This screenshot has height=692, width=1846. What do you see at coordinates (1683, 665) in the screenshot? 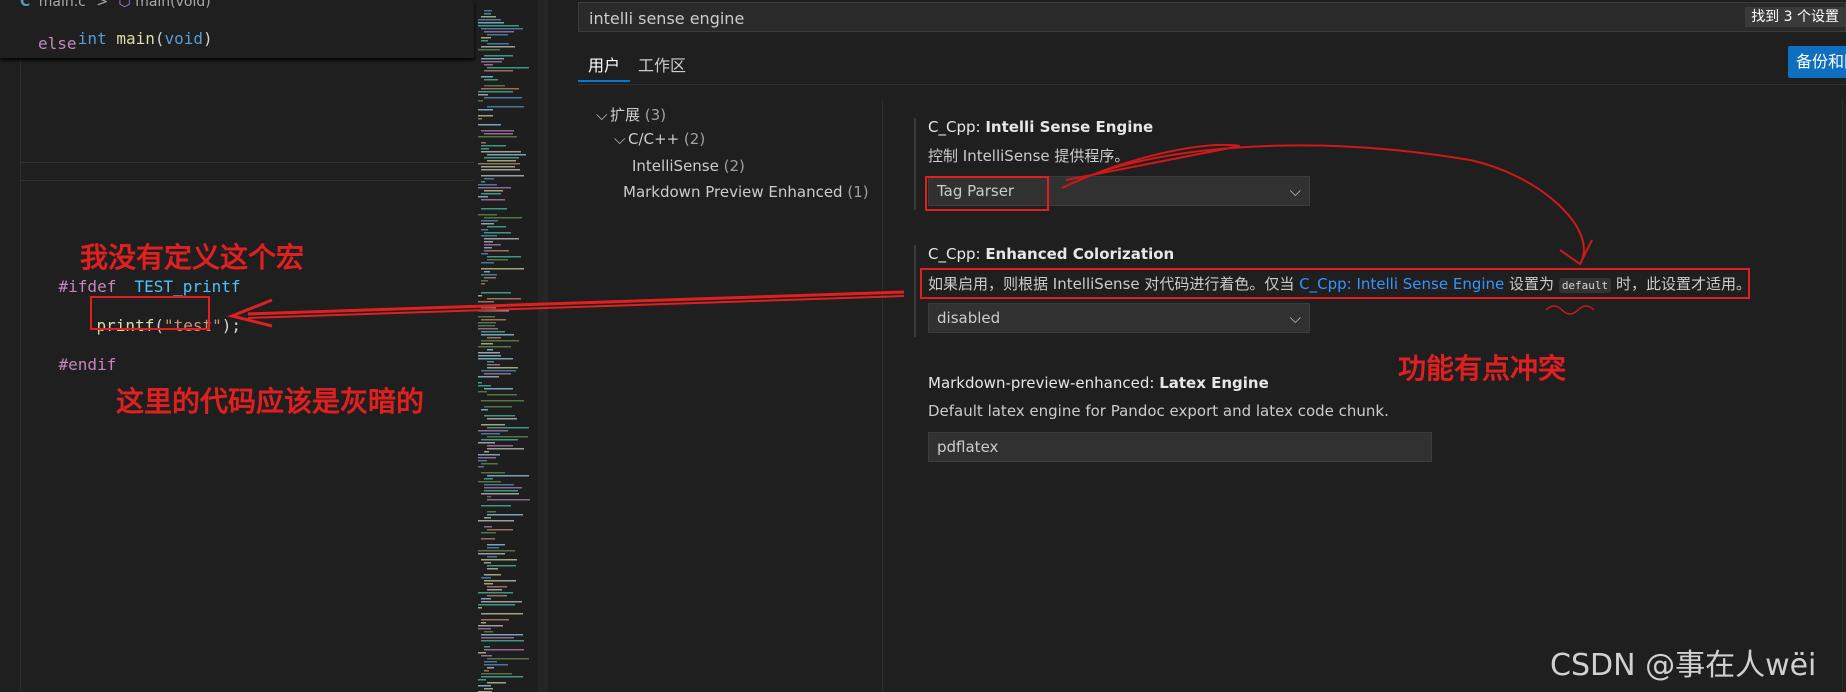
I see `watermark: CSDN @事在人wëi` at bounding box center [1683, 665].